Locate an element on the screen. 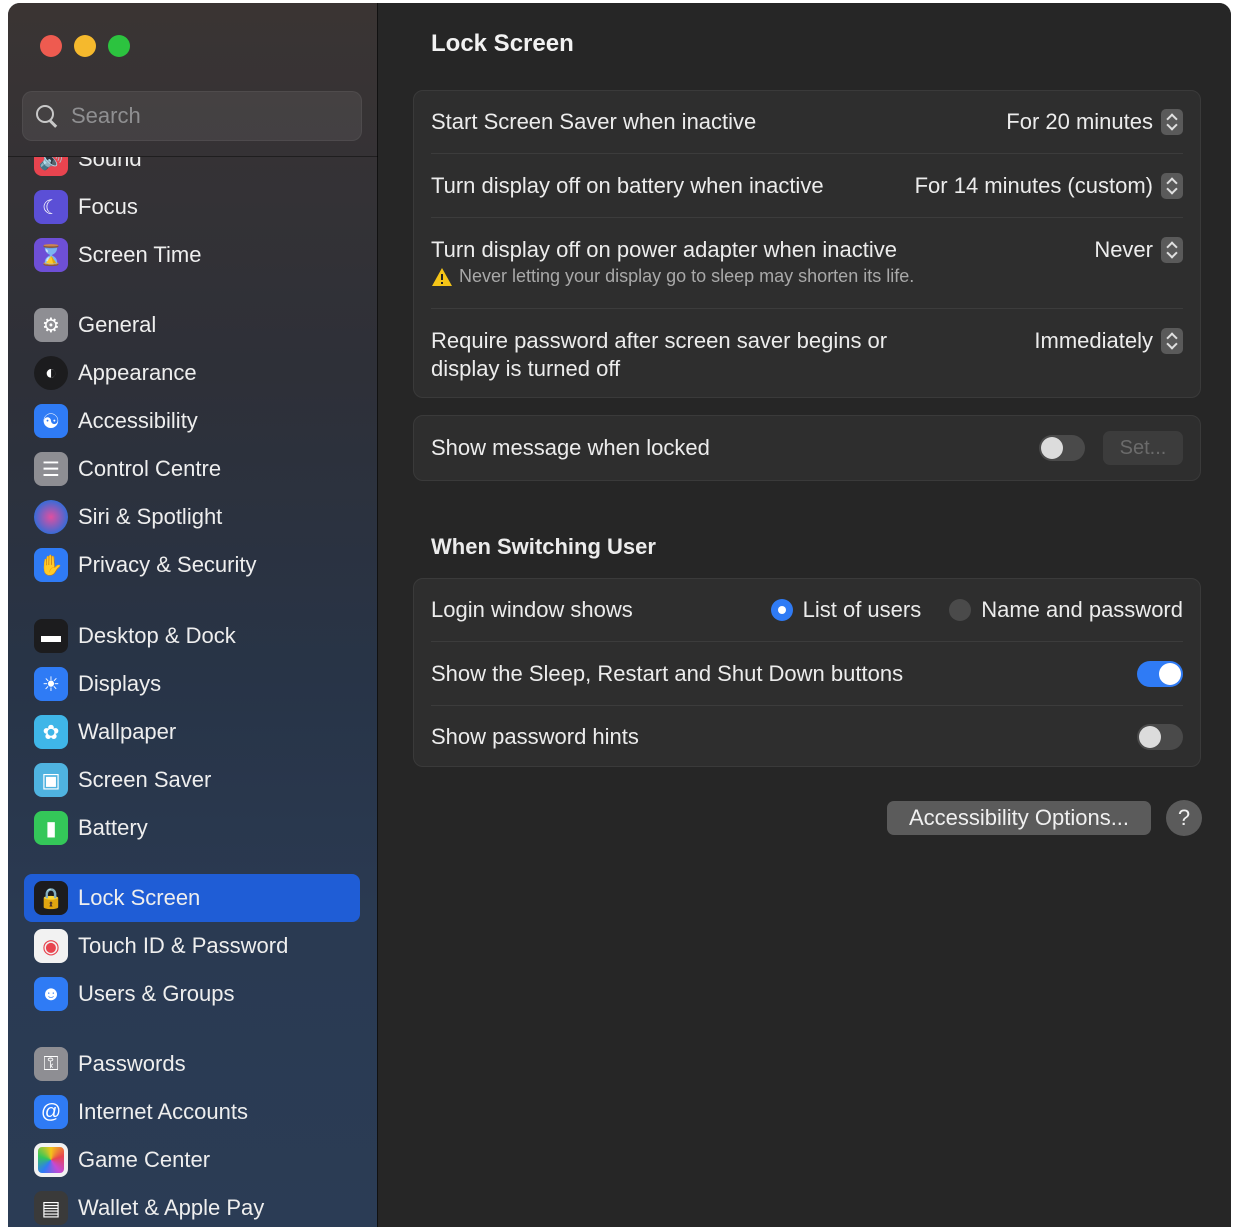 Image resolution: width=1234 pixels, height=1227 pixels. sidebar-item-touch-id-password: ◉ Touch ID & Password is located at coordinates (192, 946).